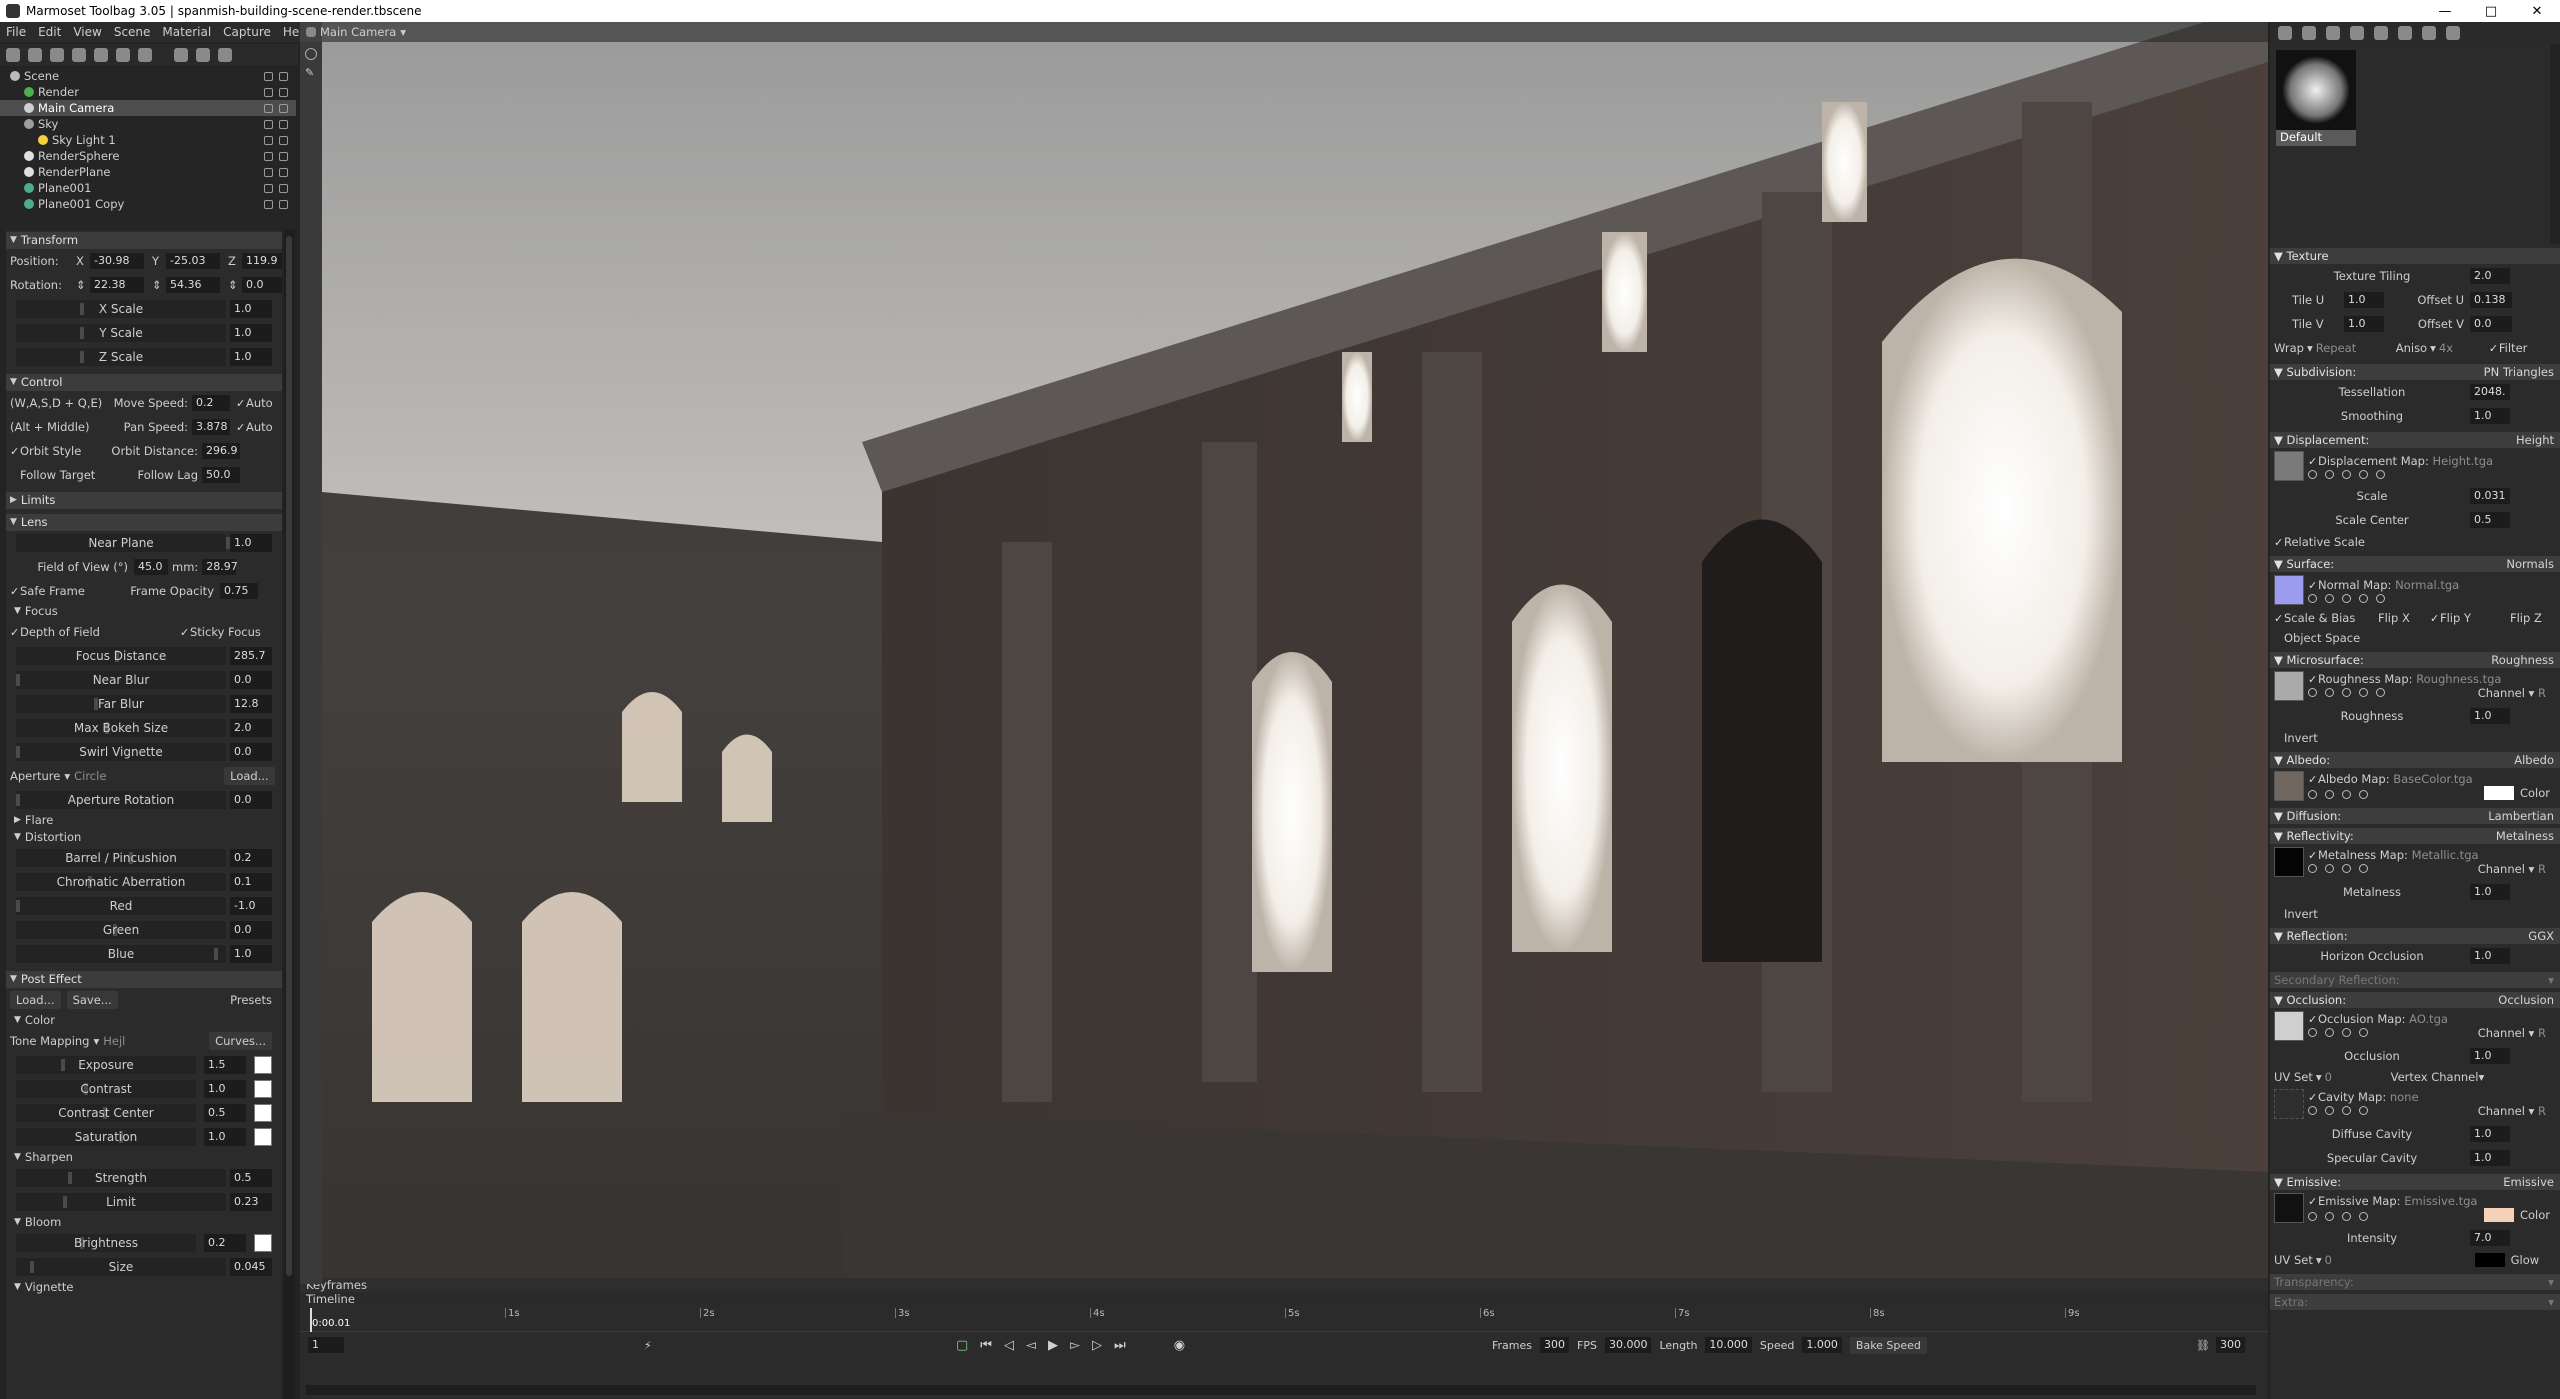 The image size is (2560, 1399). What do you see at coordinates (2534, 760) in the screenshot?
I see `albedo-mode: Albedo` at bounding box center [2534, 760].